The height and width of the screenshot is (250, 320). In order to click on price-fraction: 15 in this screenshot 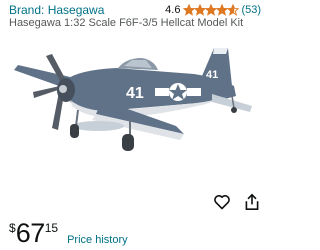, I will do `click(51, 228)`.